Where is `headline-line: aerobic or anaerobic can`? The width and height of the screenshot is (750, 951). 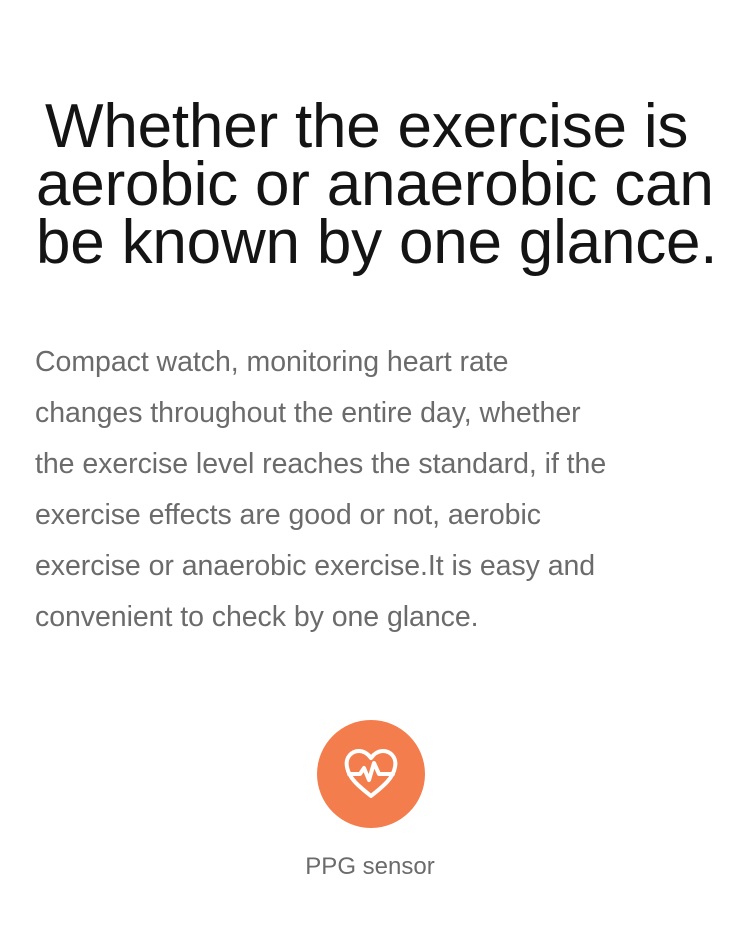 headline-line: aerobic or anaerobic can is located at coordinates (375, 184).